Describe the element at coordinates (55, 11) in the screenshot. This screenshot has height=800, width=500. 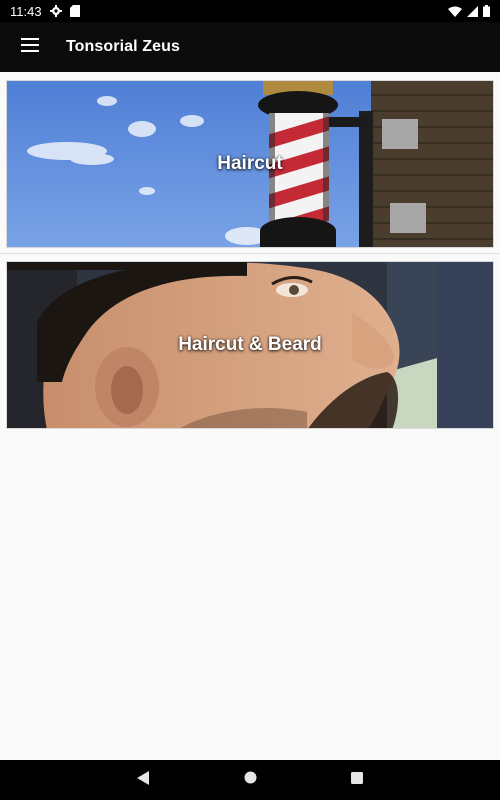
I see `gear-icon` at that location.